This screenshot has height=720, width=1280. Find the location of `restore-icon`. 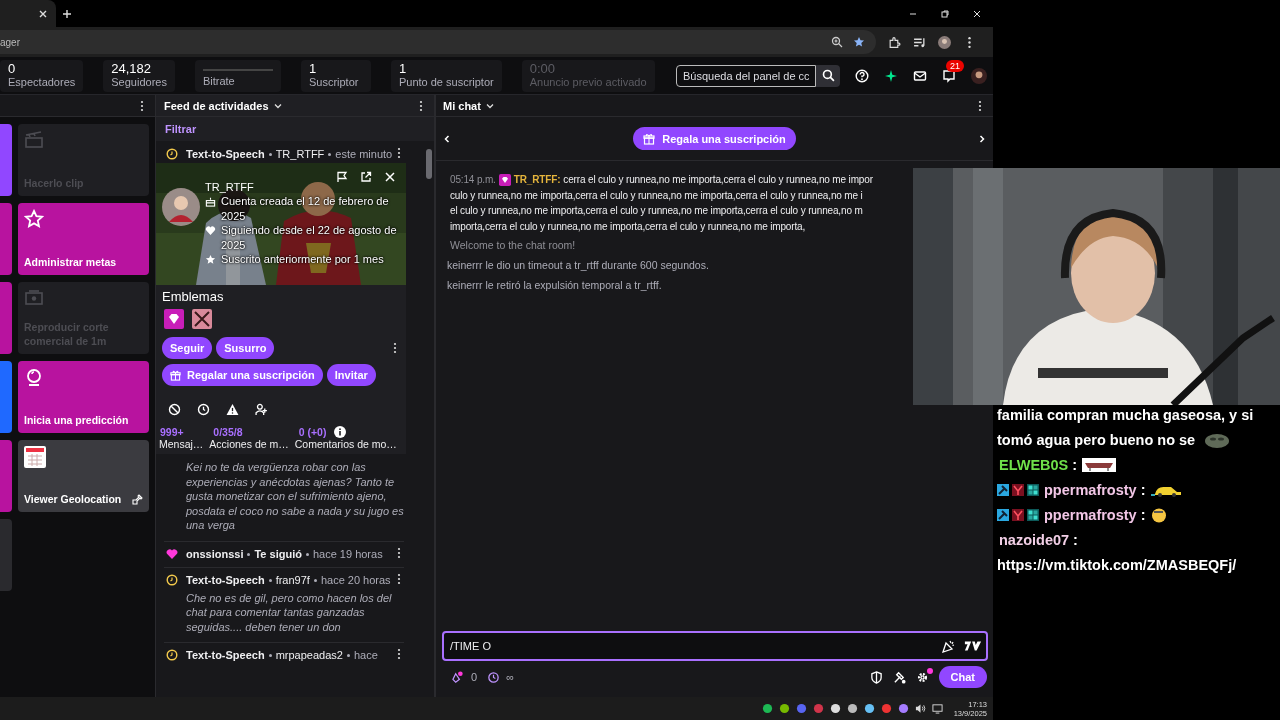

restore-icon is located at coordinates (945, 13).